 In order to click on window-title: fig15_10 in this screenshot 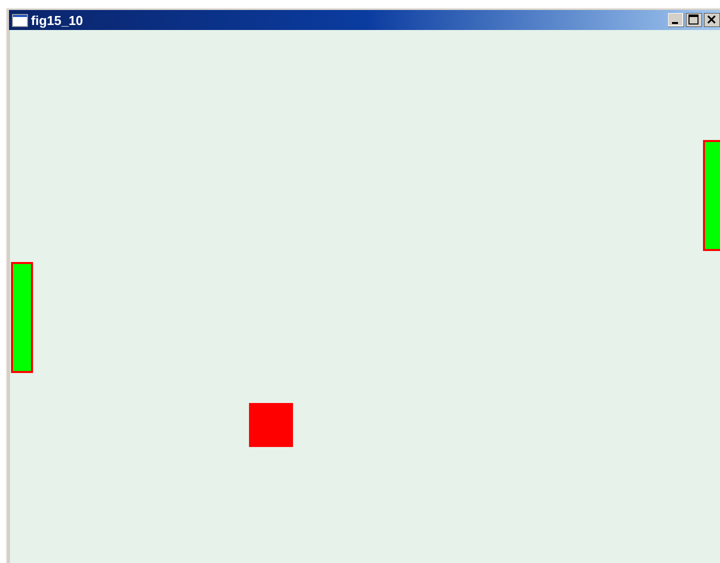, I will do `click(57, 20)`.